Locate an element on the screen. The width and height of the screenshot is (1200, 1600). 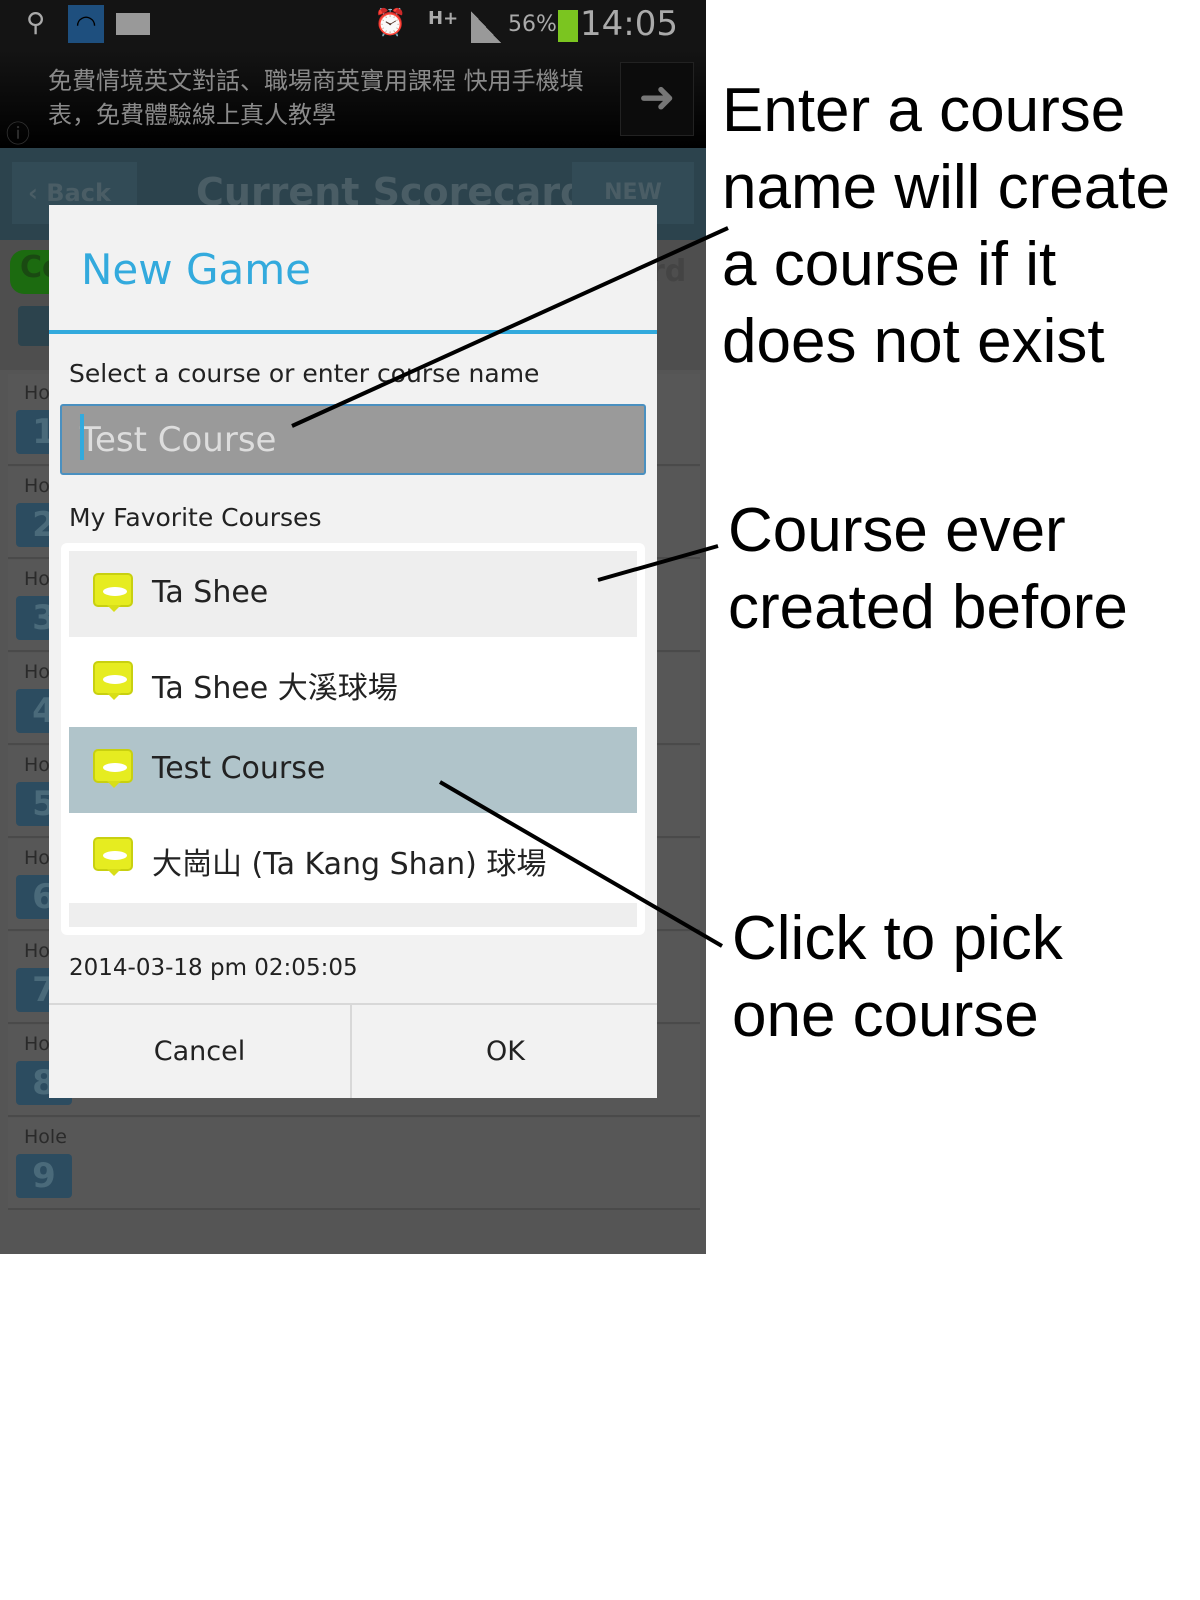
pointer-line-click is located at coordinates (581, 864).